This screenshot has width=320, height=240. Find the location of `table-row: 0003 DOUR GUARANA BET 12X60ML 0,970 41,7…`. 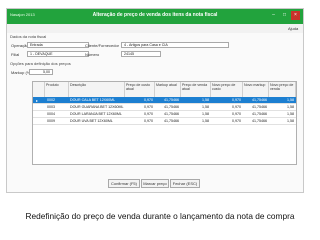

table-row: 0003 DOUR GUARANA BET 12X60ML 0,970 41,7… is located at coordinates (164, 107).